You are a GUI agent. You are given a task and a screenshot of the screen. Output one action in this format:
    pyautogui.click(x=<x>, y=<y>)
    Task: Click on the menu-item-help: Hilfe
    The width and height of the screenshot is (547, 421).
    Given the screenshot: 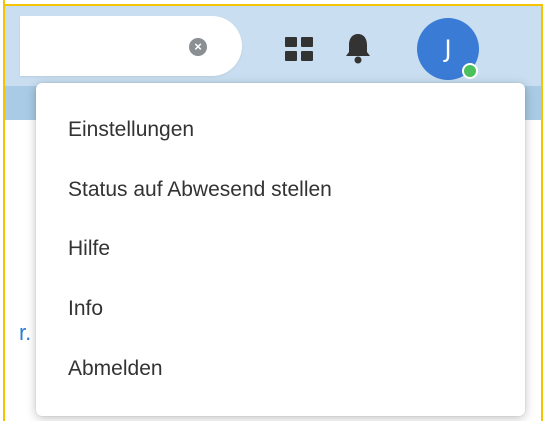 What is the action you would take?
    pyautogui.click(x=280, y=249)
    